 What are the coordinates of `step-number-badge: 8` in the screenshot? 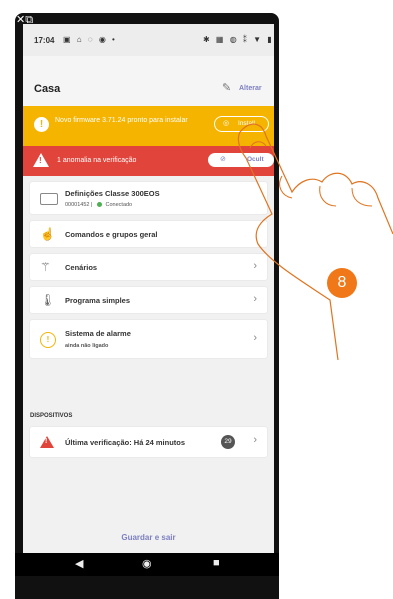 It's located at (342, 283).